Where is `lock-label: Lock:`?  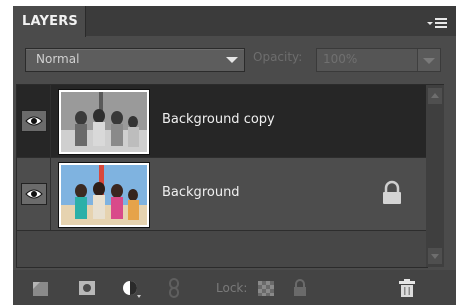 lock-label: Lock: is located at coordinates (232, 288).